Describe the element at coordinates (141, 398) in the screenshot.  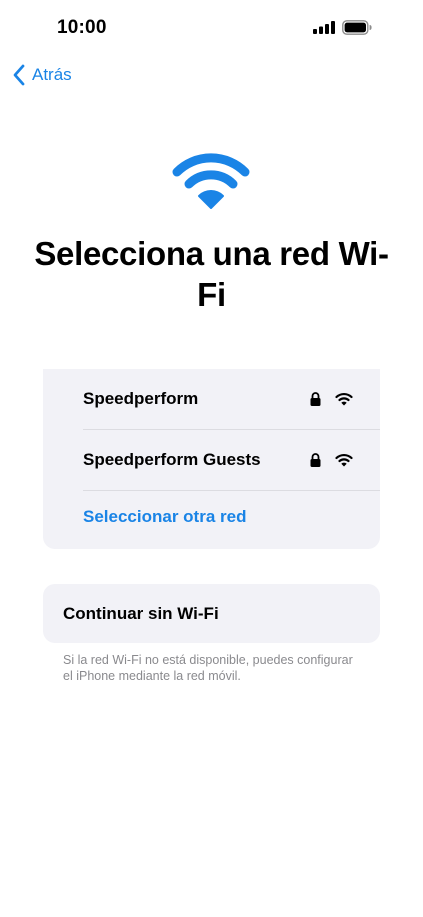
I see `network-name: Speedperform` at that location.